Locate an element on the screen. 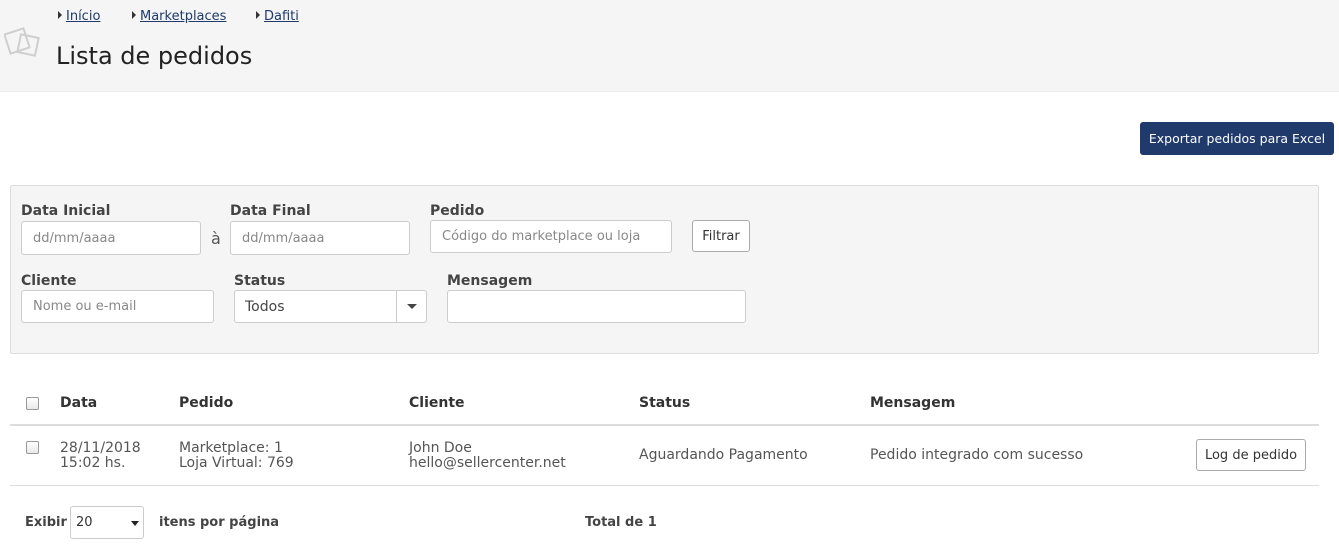 Image resolution: width=1339 pixels, height=546 pixels. pedido-input is located at coordinates (551, 236).